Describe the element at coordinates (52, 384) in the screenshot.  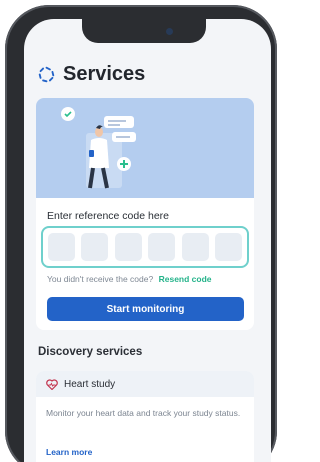
I see `heartbeat-icon` at that location.